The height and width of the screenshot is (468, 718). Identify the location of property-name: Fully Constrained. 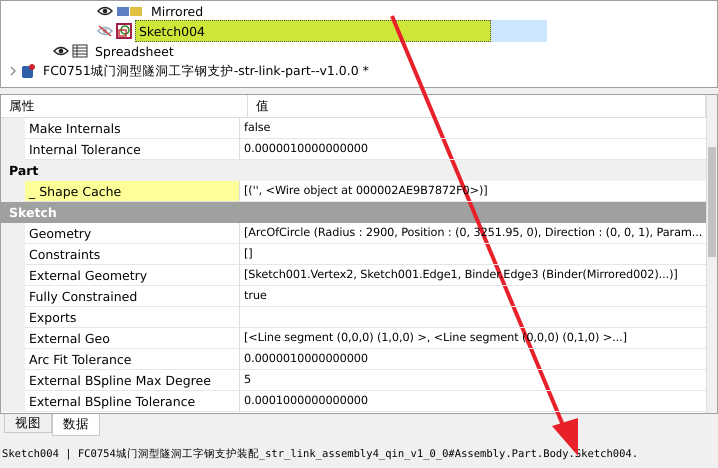
(132, 296).